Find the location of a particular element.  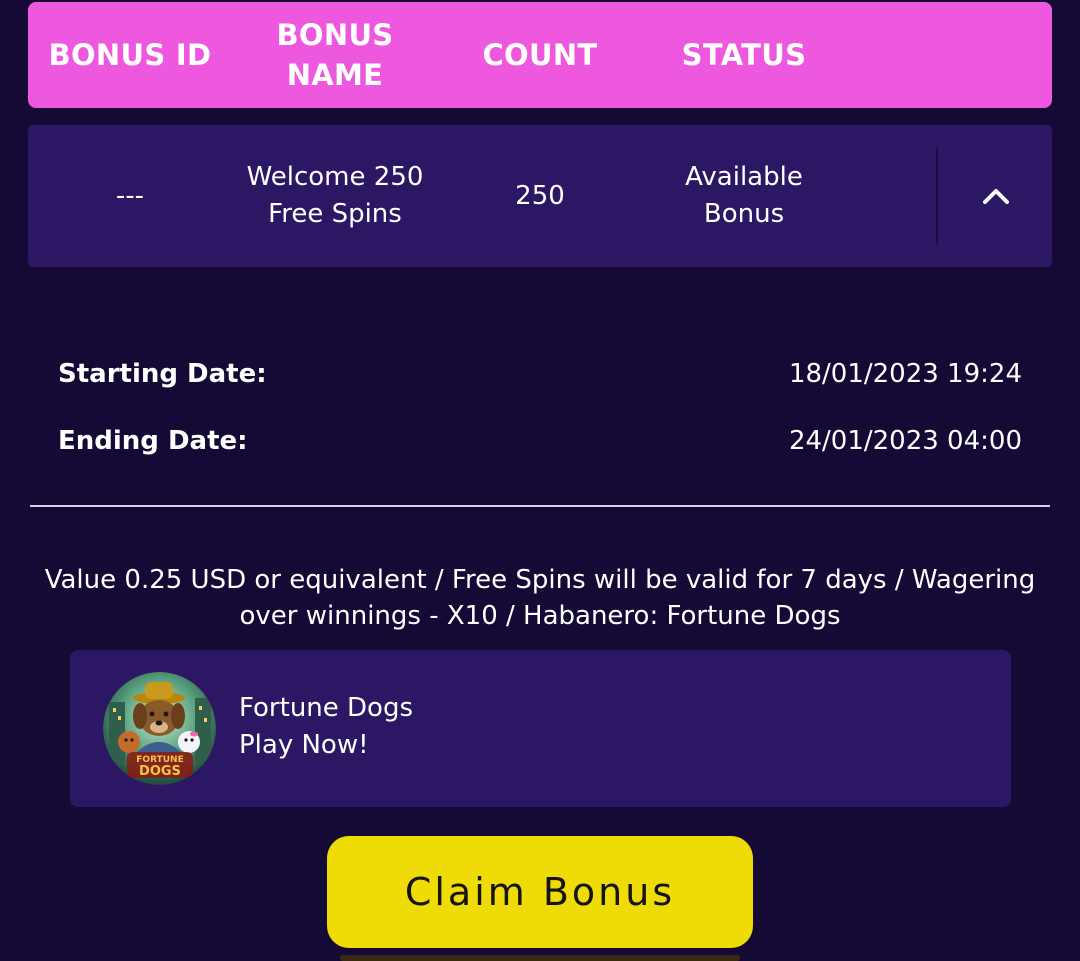

collapse-toggle-button is located at coordinates (996, 196).